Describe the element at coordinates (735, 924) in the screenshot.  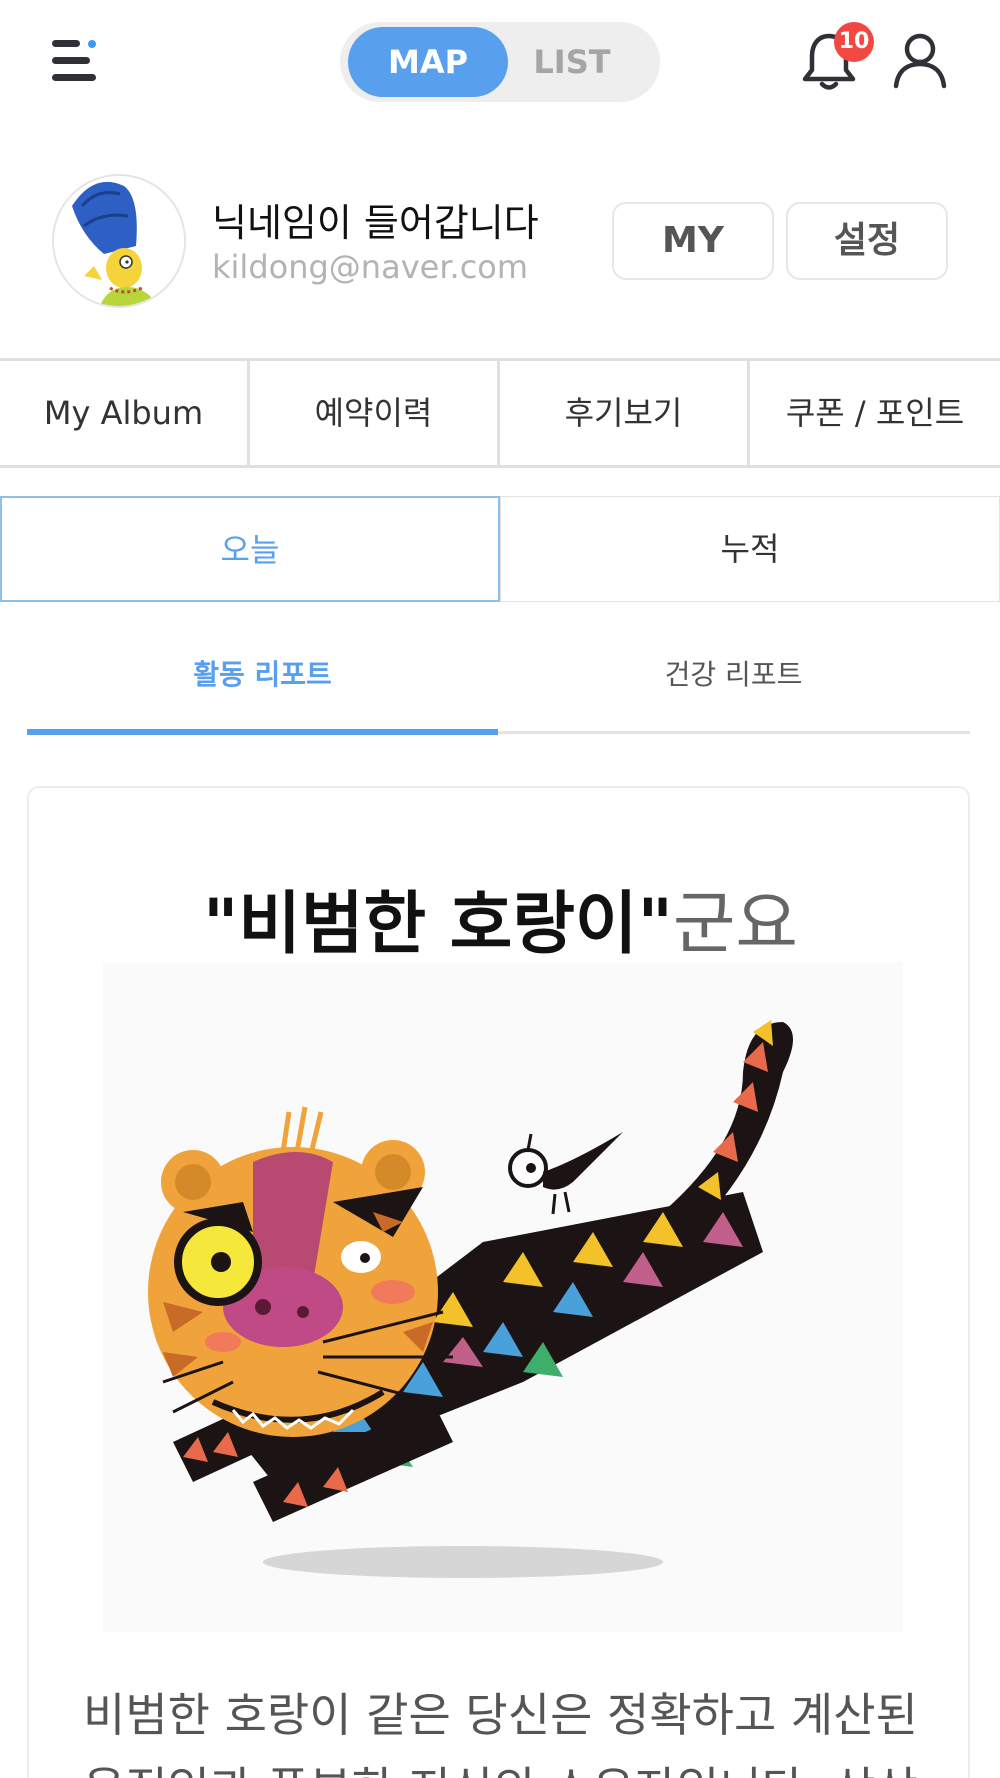
I see `result-title-suffix: 군요` at that location.